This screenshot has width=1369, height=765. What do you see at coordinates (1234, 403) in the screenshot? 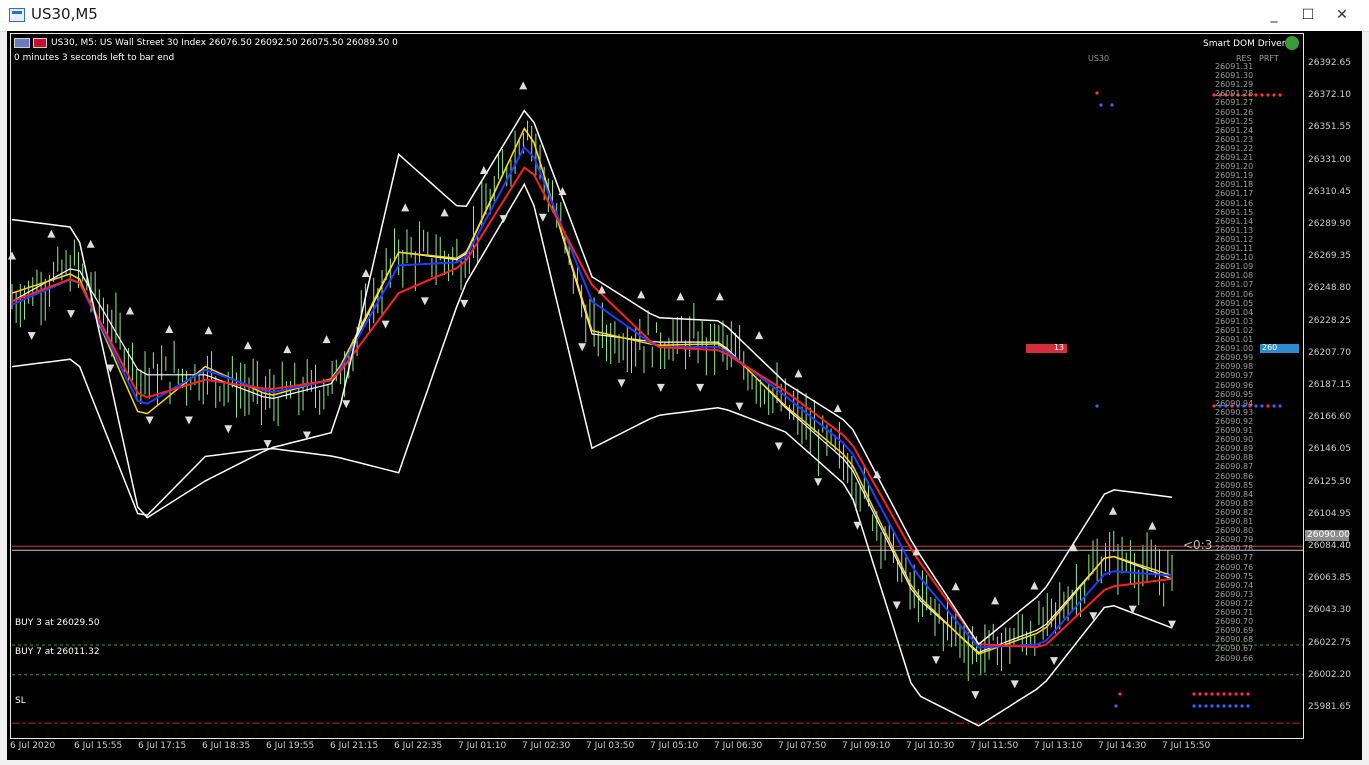
I see `dom-price-level: 26090.94` at bounding box center [1234, 403].